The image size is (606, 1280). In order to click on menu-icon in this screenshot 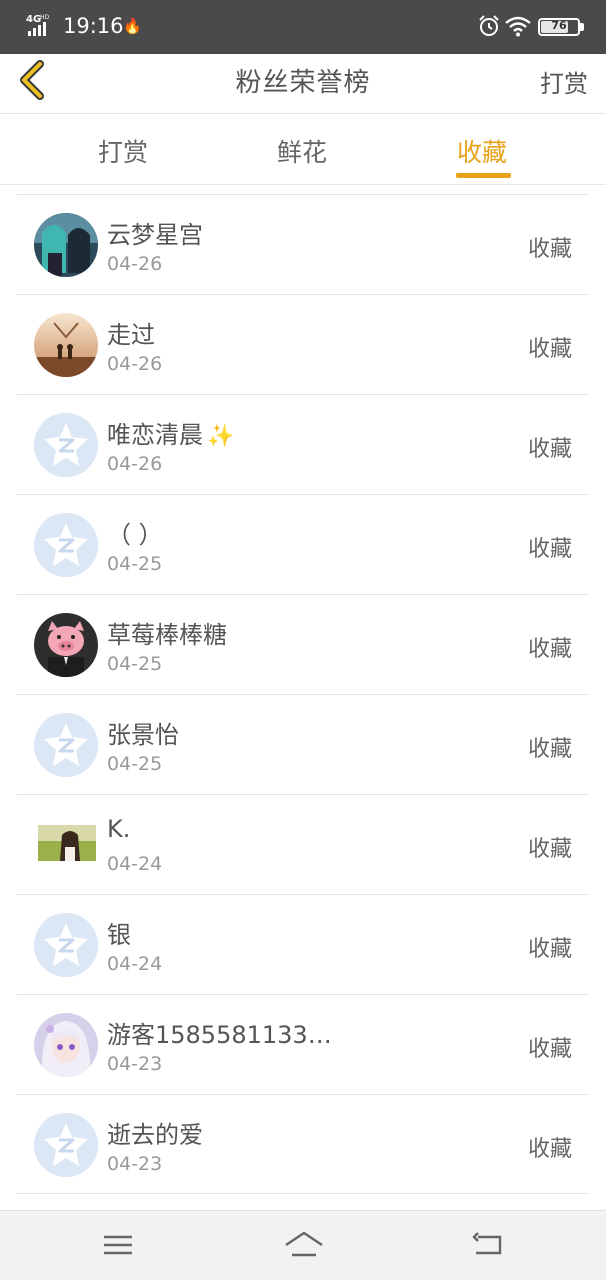, I will do `click(118, 1245)`.